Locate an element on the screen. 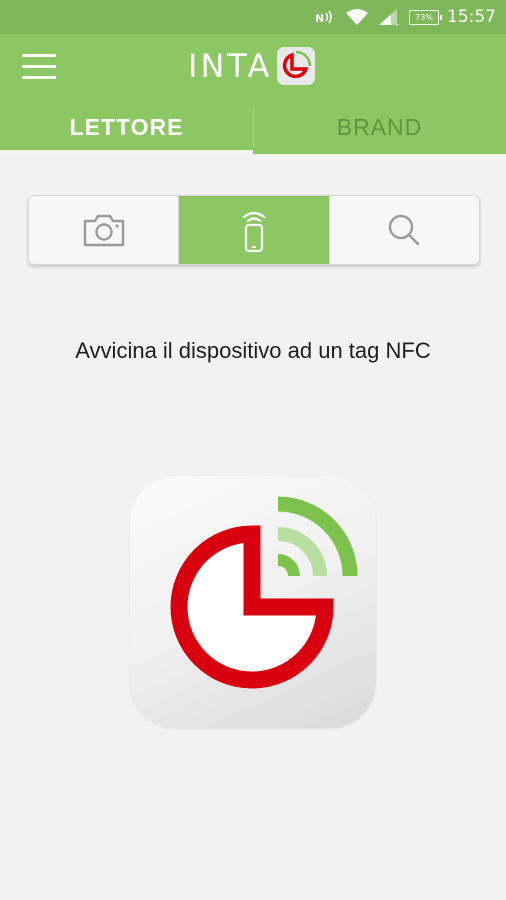 Image resolution: width=506 pixels, height=900 pixels. battery-label: 73% is located at coordinates (424, 17).